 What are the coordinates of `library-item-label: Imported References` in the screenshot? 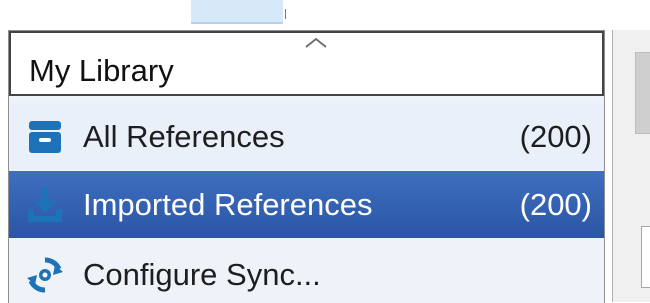 It's located at (228, 204).